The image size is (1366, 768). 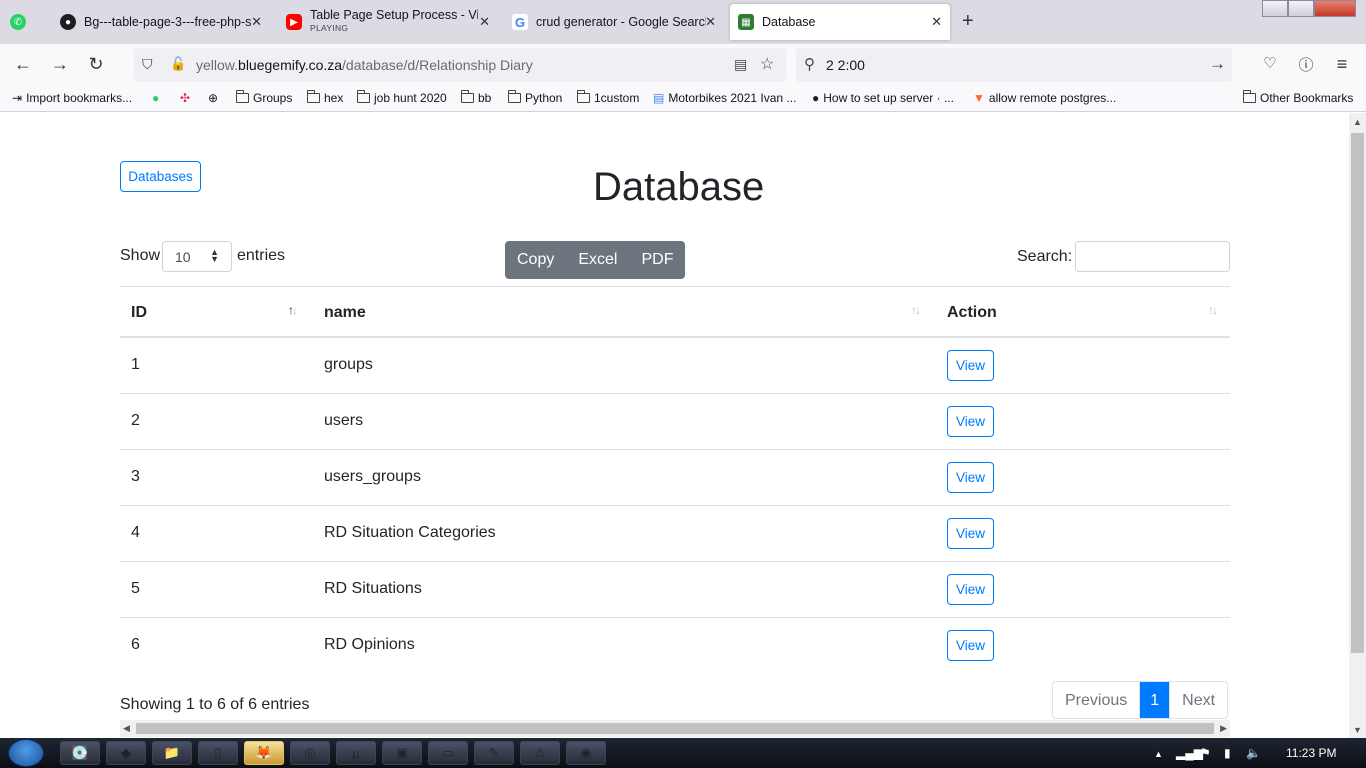 What do you see at coordinates (27, 22) in the screenshot?
I see `tab-whatsapp: ✆` at bounding box center [27, 22].